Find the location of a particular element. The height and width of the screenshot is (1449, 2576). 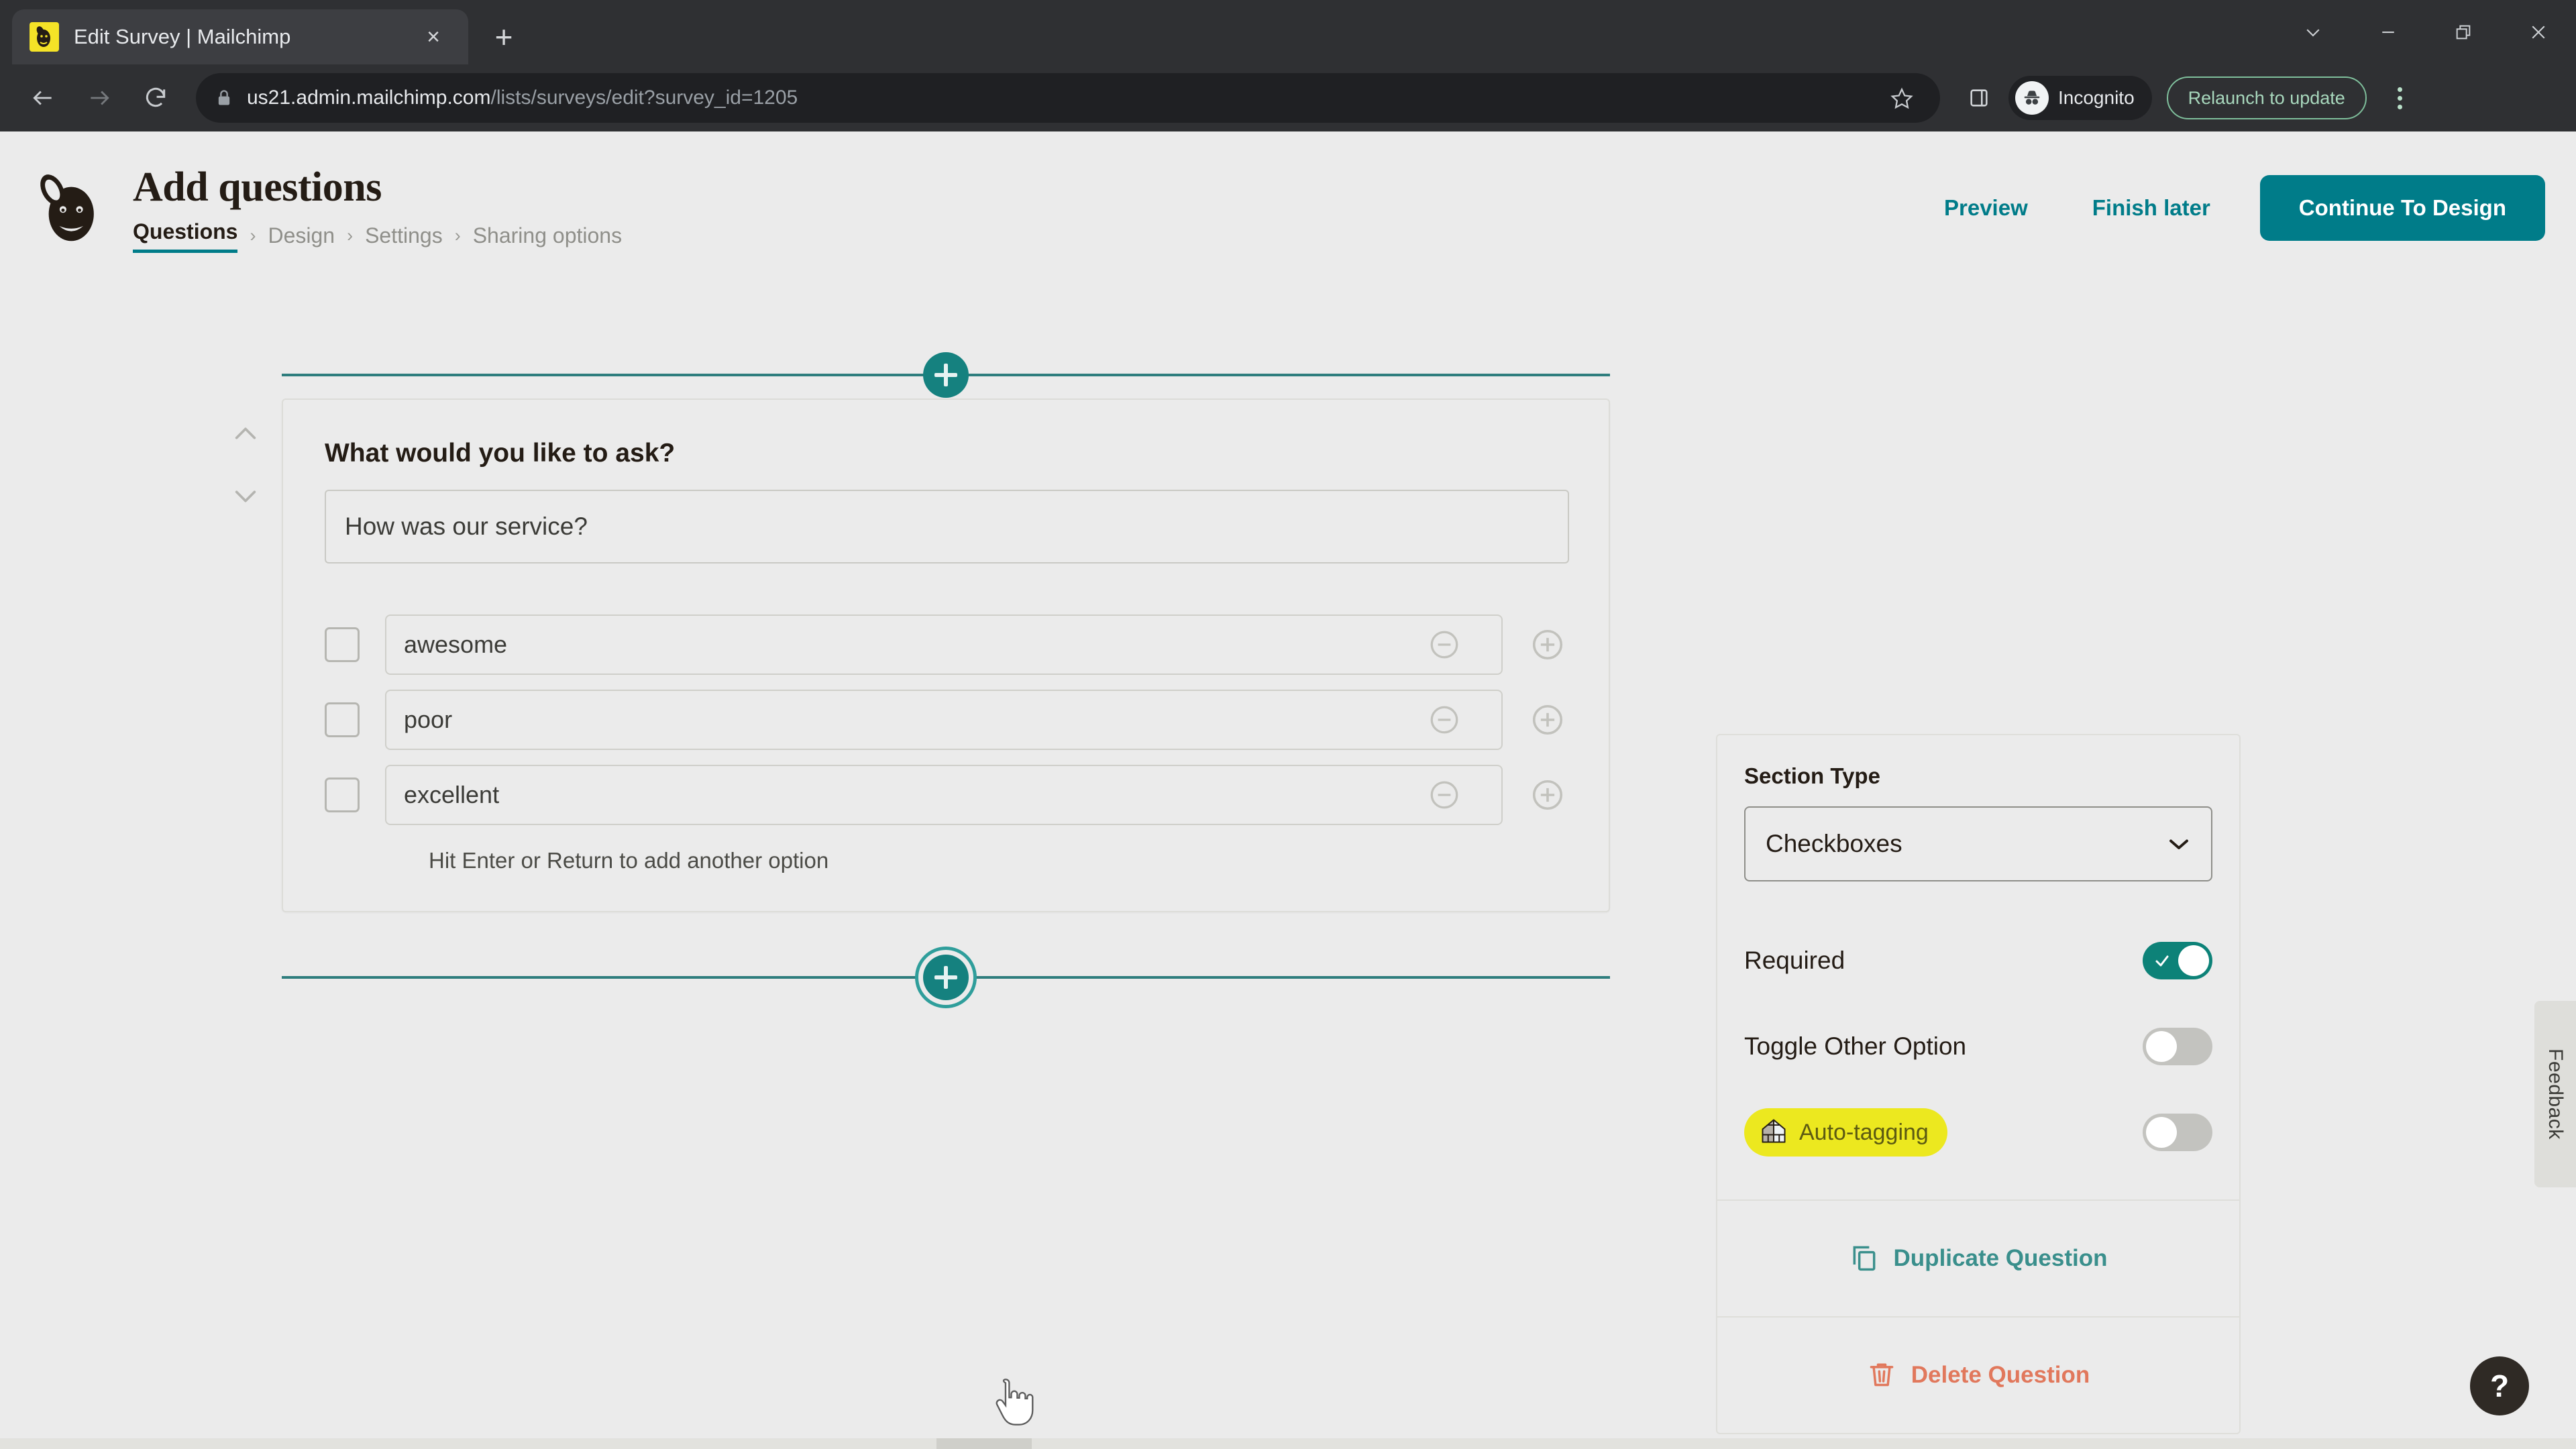

delete-question-label: Delete Question is located at coordinates (2000, 1375).